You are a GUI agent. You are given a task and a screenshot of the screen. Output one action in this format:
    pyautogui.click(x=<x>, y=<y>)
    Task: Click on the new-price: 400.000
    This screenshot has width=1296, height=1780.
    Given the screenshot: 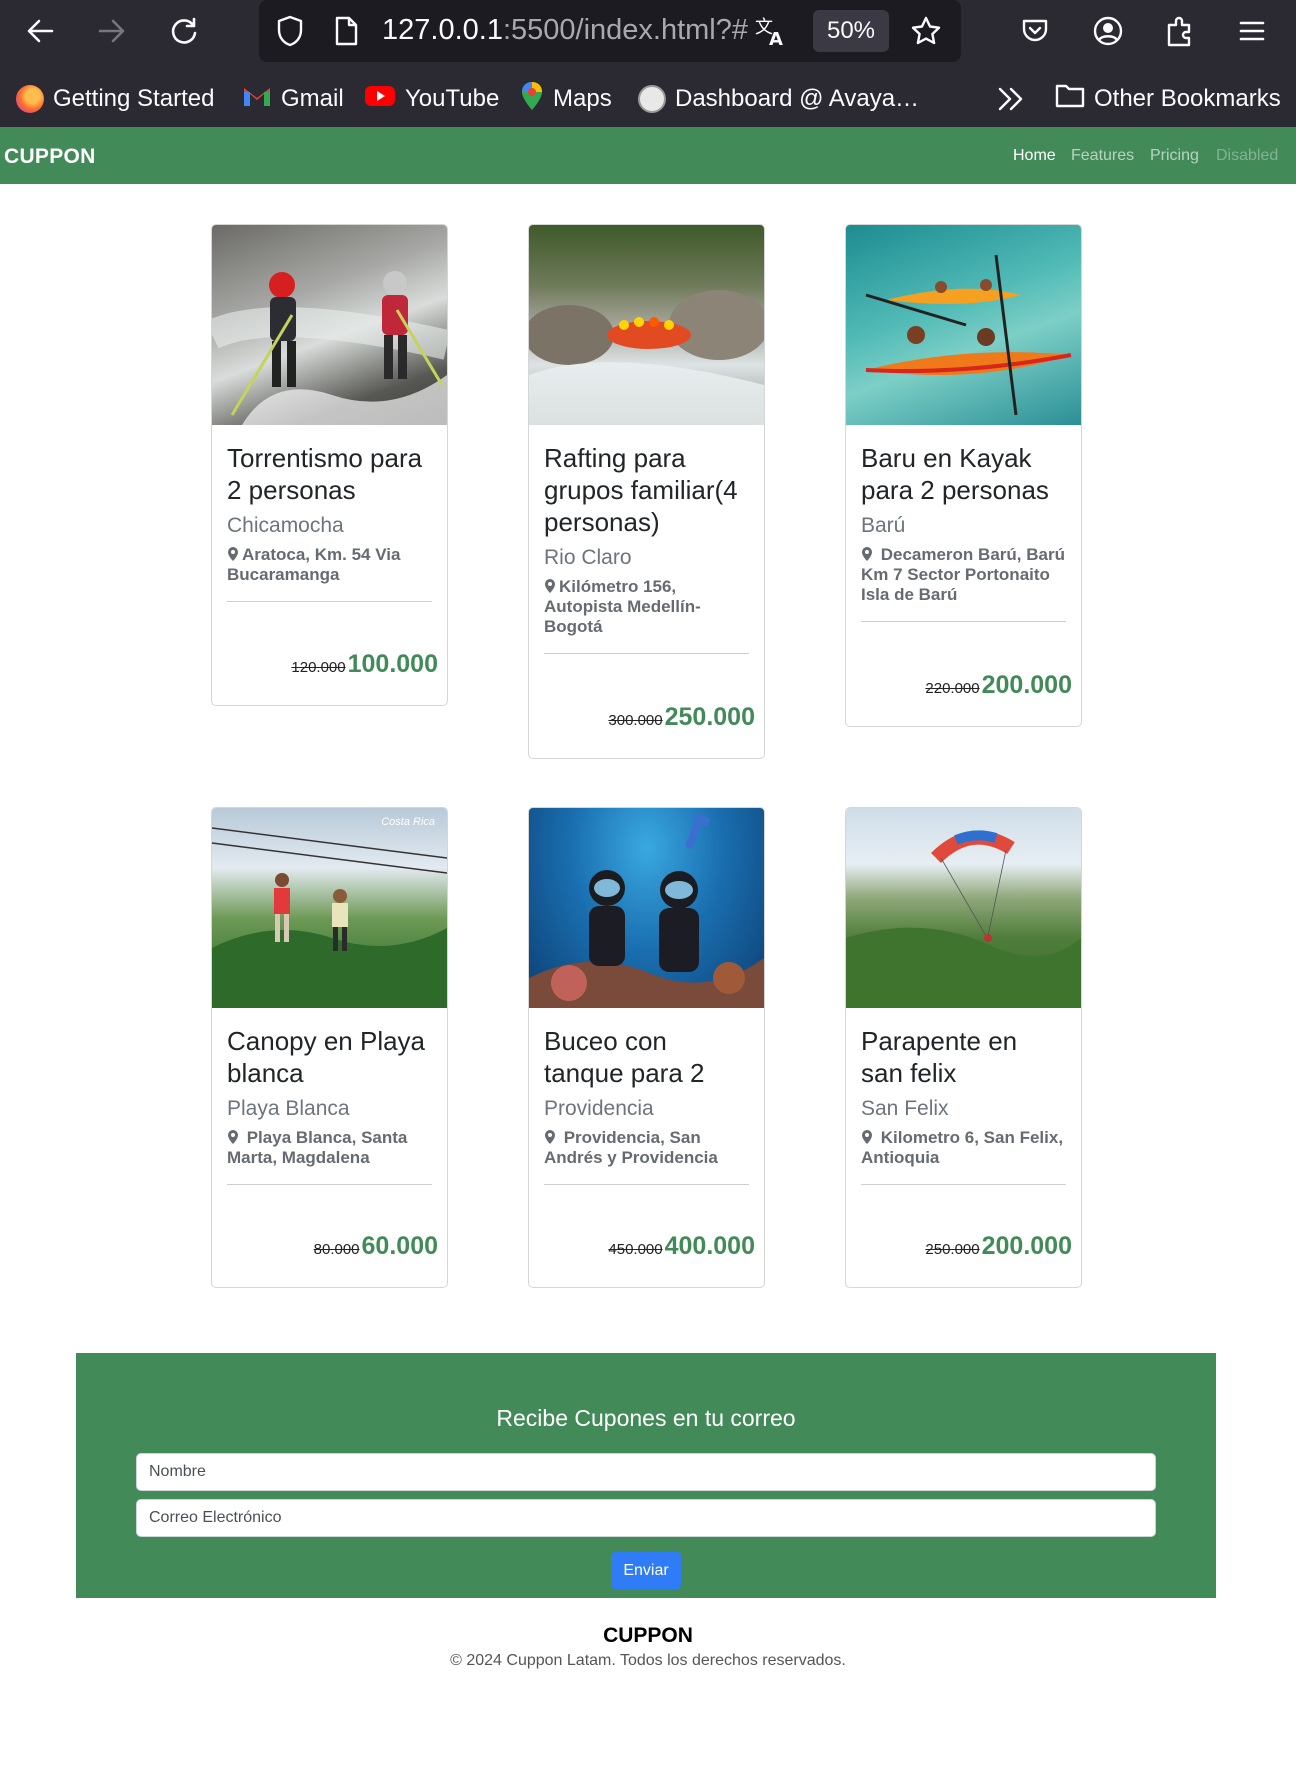 What is the action you would take?
    pyautogui.click(x=709, y=1246)
    